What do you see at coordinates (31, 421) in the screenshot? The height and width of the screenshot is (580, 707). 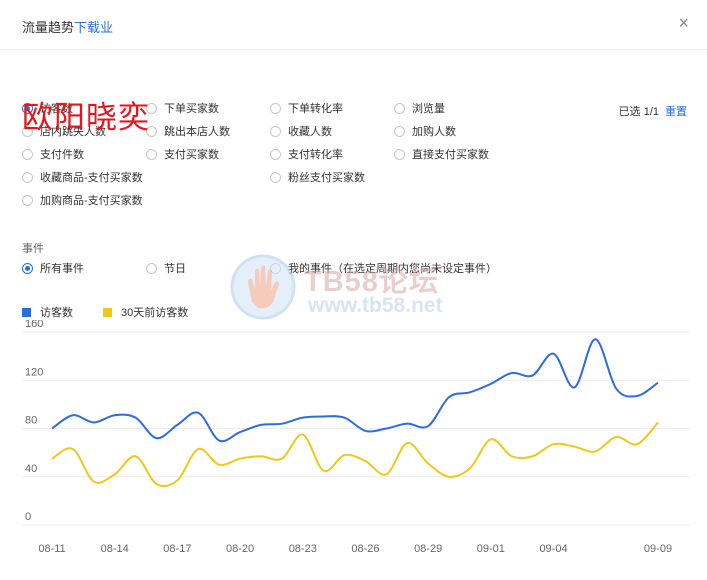 I see `y-tick-label: 80` at bounding box center [31, 421].